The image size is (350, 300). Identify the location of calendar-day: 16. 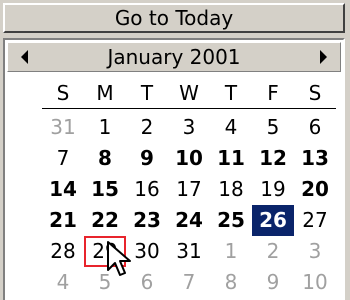
(147, 189).